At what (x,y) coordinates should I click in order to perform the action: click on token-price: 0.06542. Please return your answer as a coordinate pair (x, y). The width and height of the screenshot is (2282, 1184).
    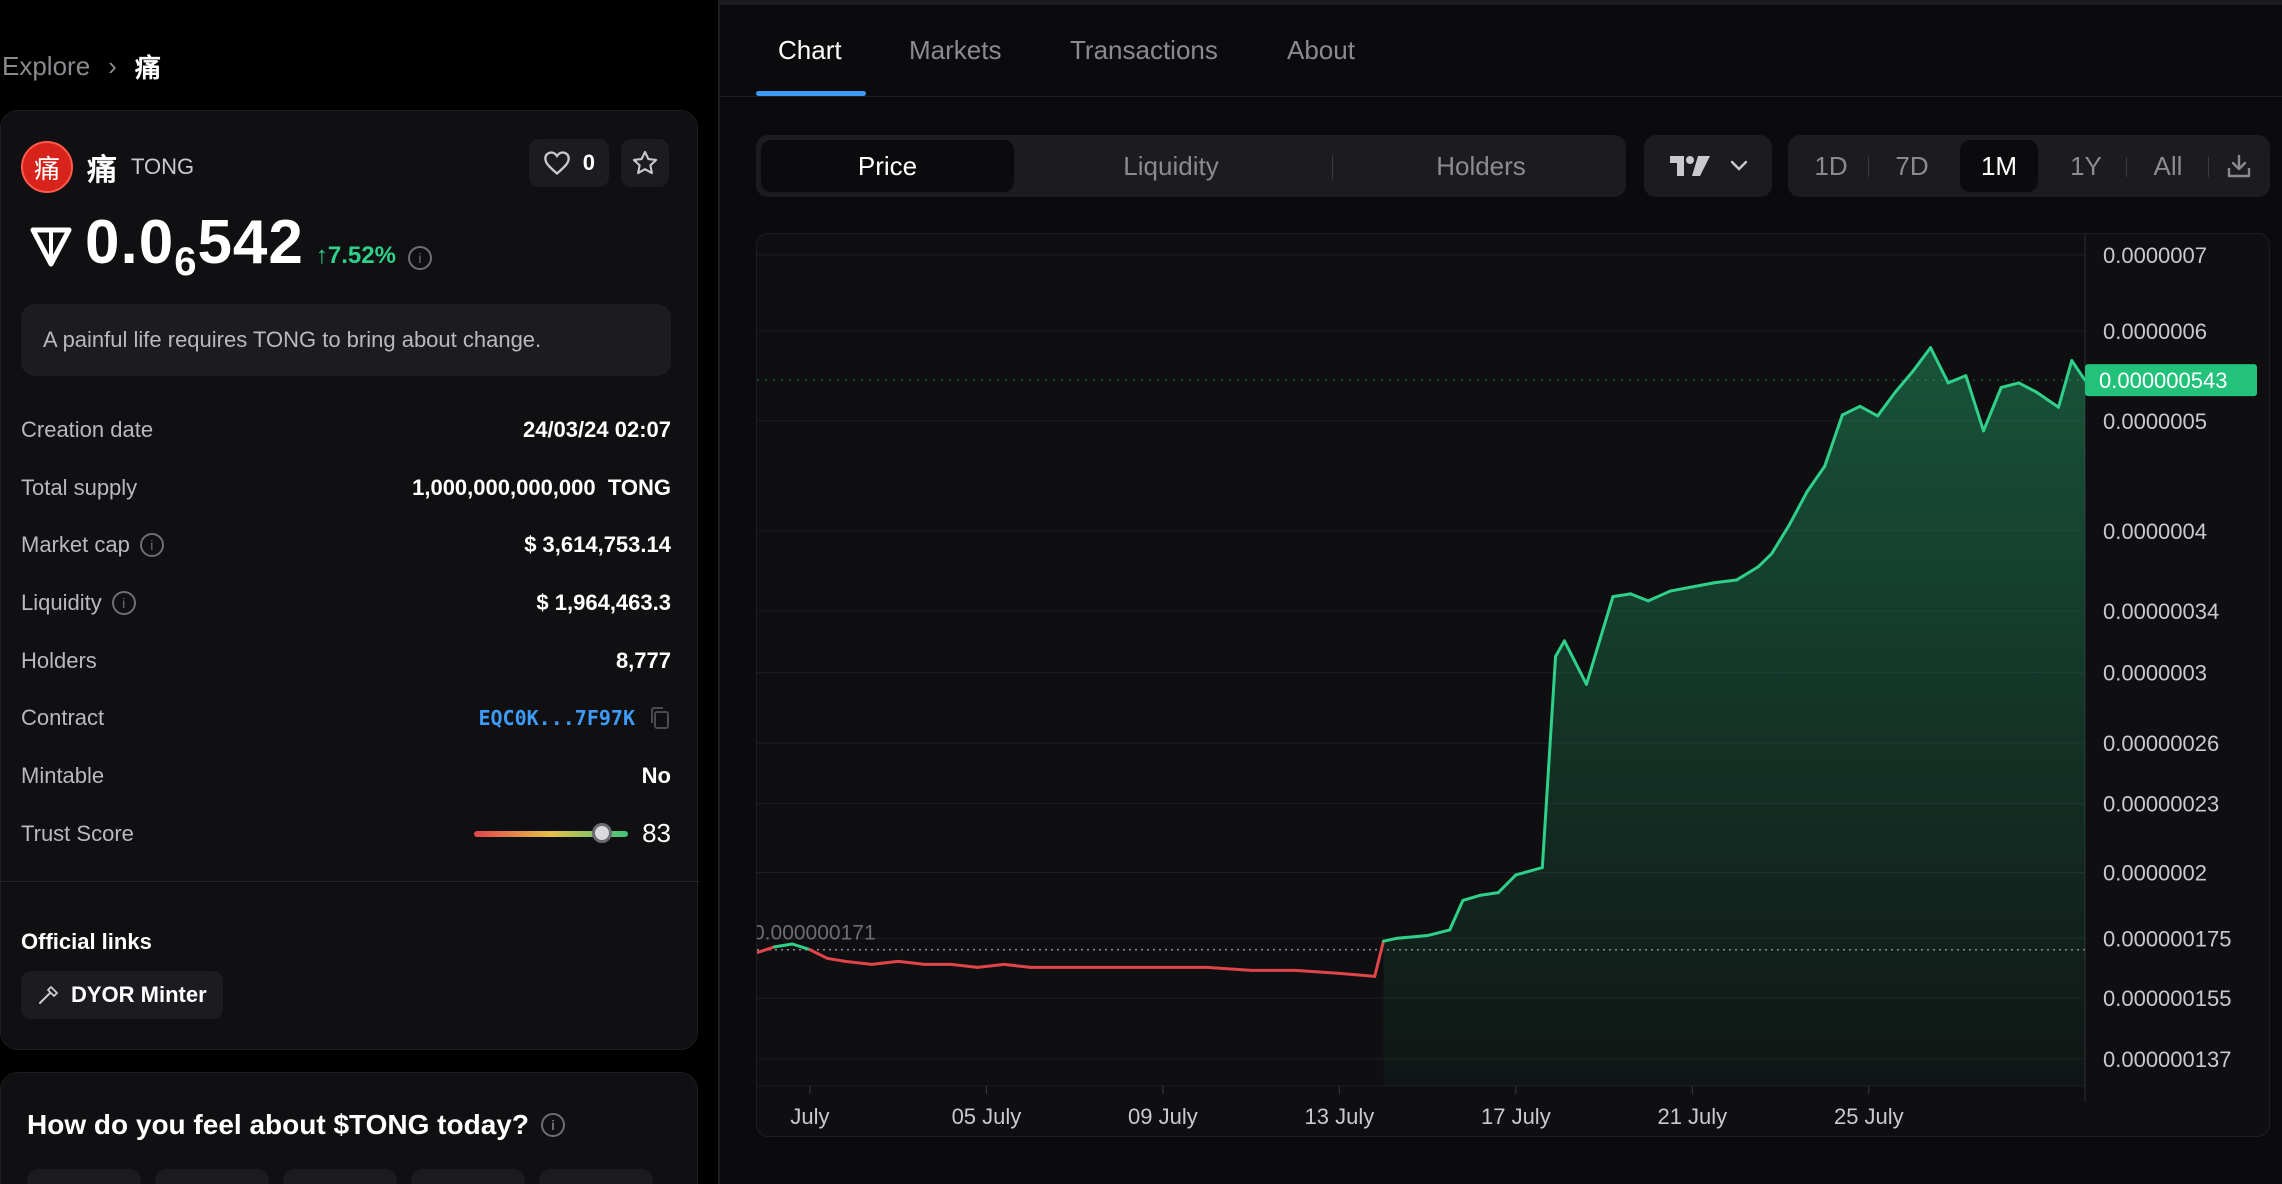
    Looking at the image, I should click on (194, 246).